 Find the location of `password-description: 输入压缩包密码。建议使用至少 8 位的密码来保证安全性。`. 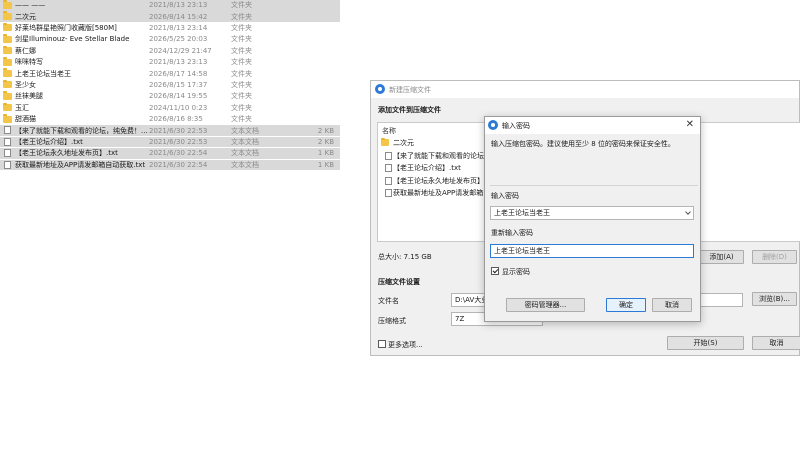

password-description: 输入压缩包密码。建议使用至少 8 位的密码来保证安全性。 is located at coordinates (583, 144).